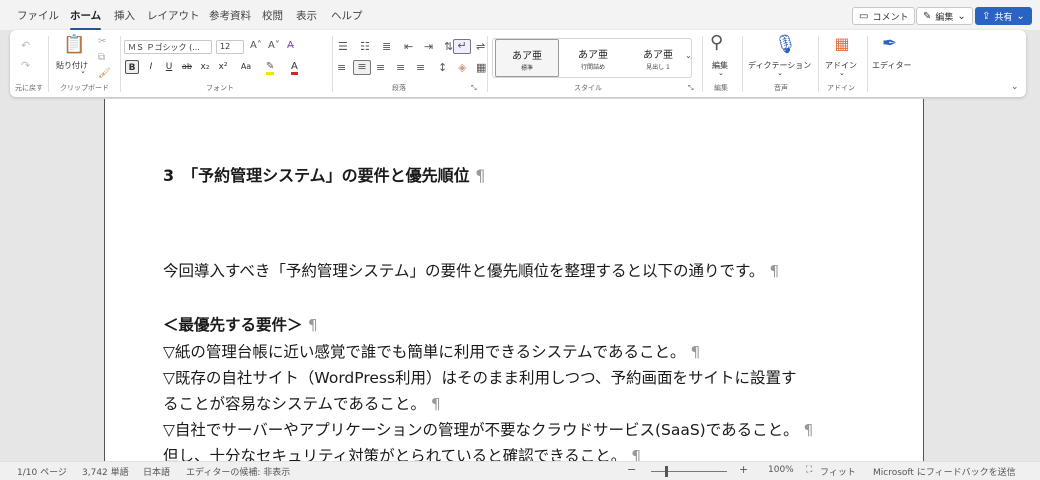 The image size is (1040, 480). Describe the element at coordinates (74, 45) in the screenshot. I see `paste-icon: 📋` at that location.